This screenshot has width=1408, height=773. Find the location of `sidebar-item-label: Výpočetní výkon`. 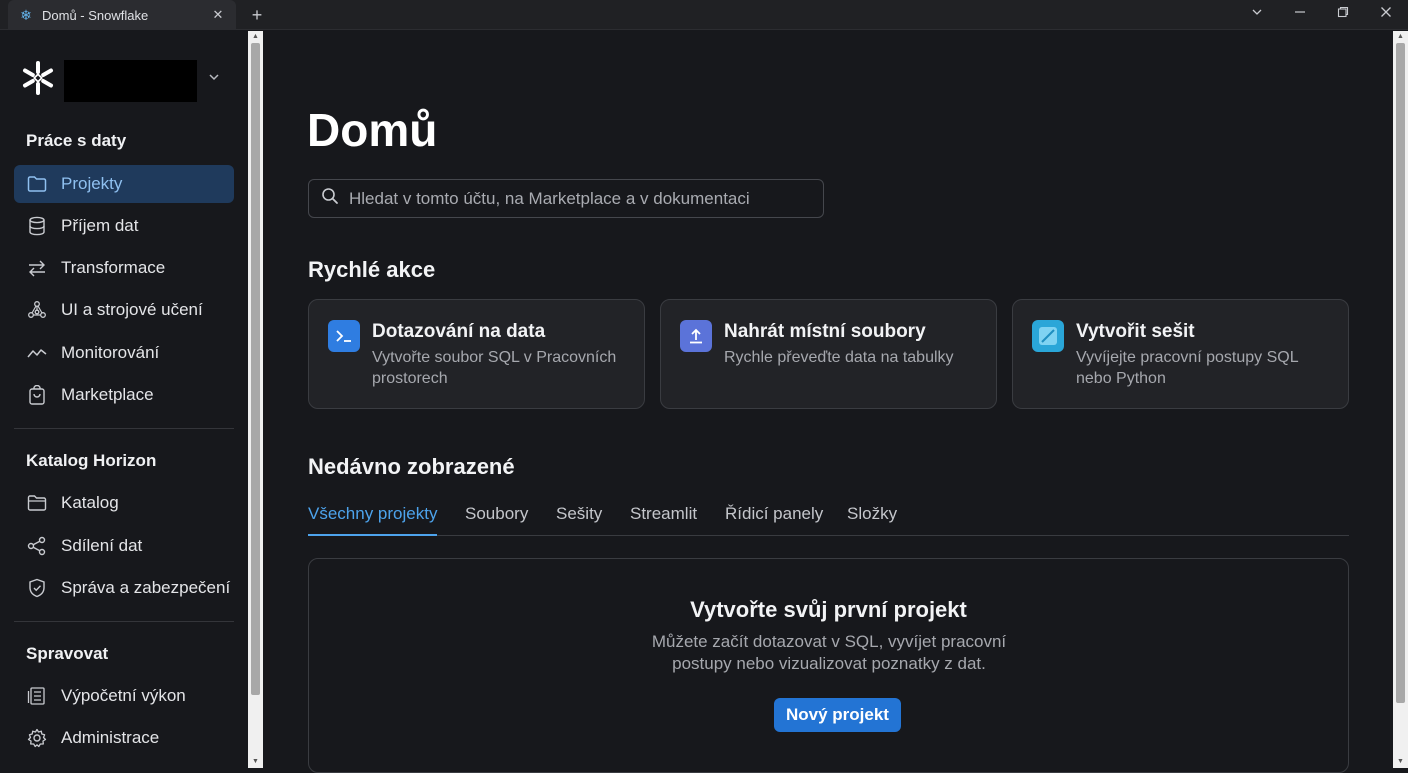

sidebar-item-label: Výpočetní výkon is located at coordinates (123, 695).